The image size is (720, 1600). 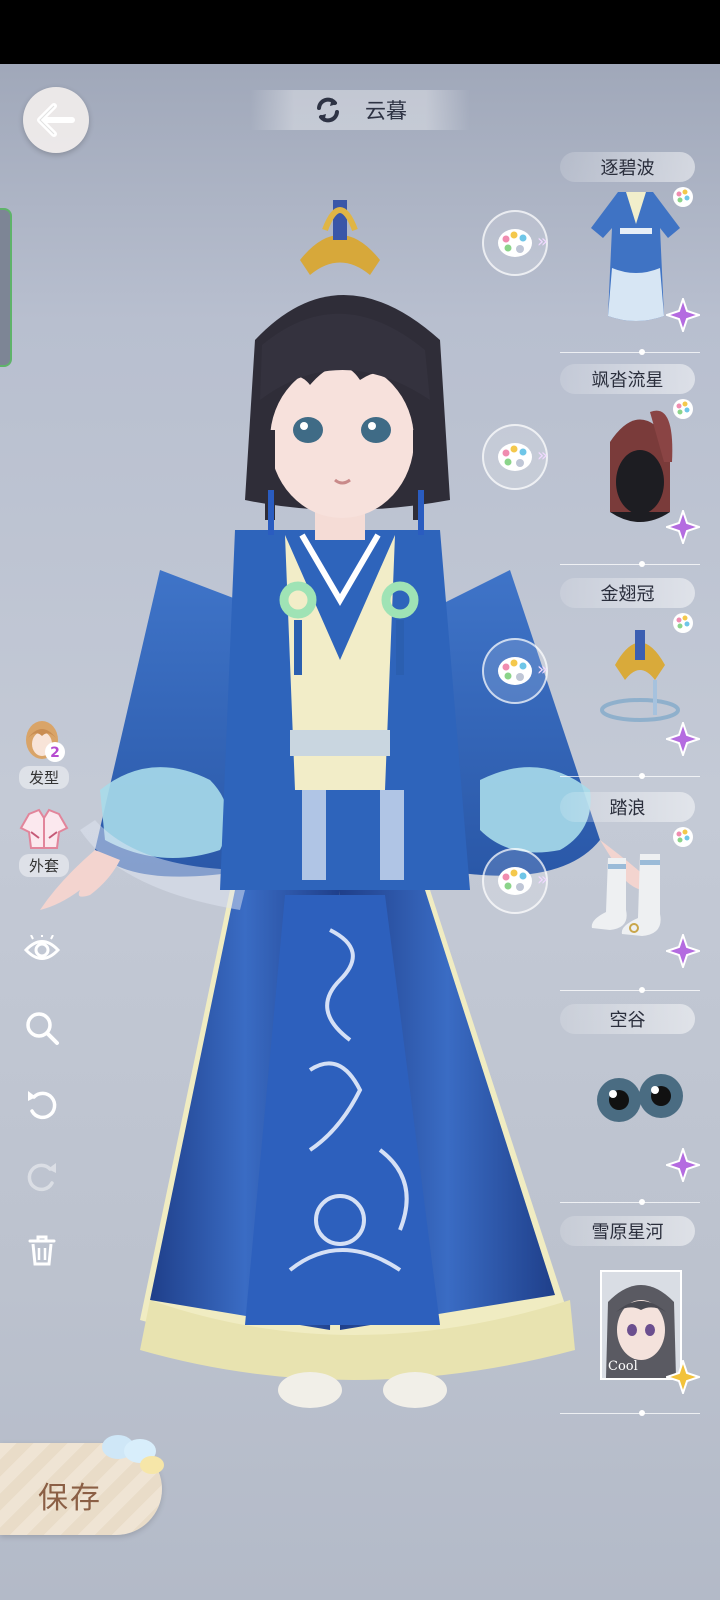 I want to click on eyes-item-image, so click(x=640, y=1098).